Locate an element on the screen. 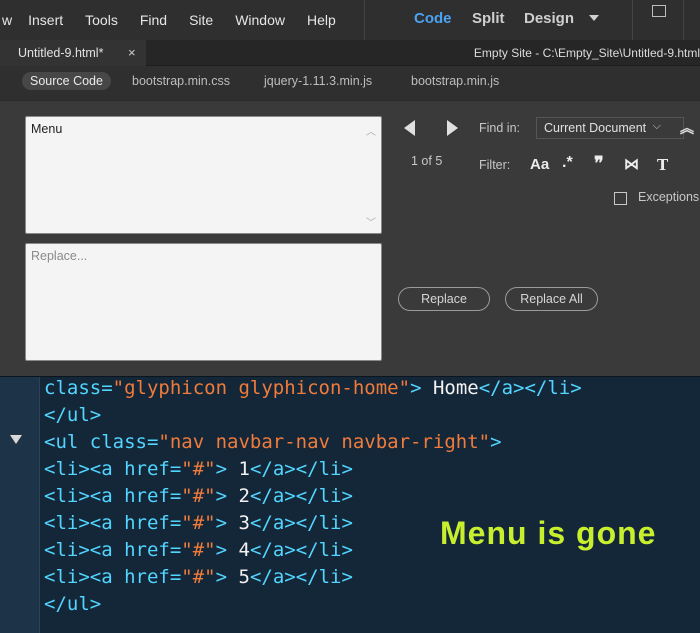 The height and width of the screenshot is (633, 700). replace-button: Replace is located at coordinates (444, 299).